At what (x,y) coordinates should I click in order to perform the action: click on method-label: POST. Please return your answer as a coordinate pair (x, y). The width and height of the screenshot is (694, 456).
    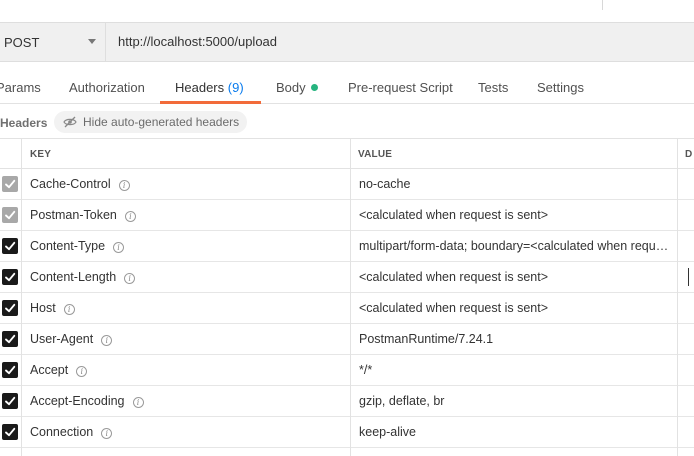
    Looking at the image, I should click on (22, 42).